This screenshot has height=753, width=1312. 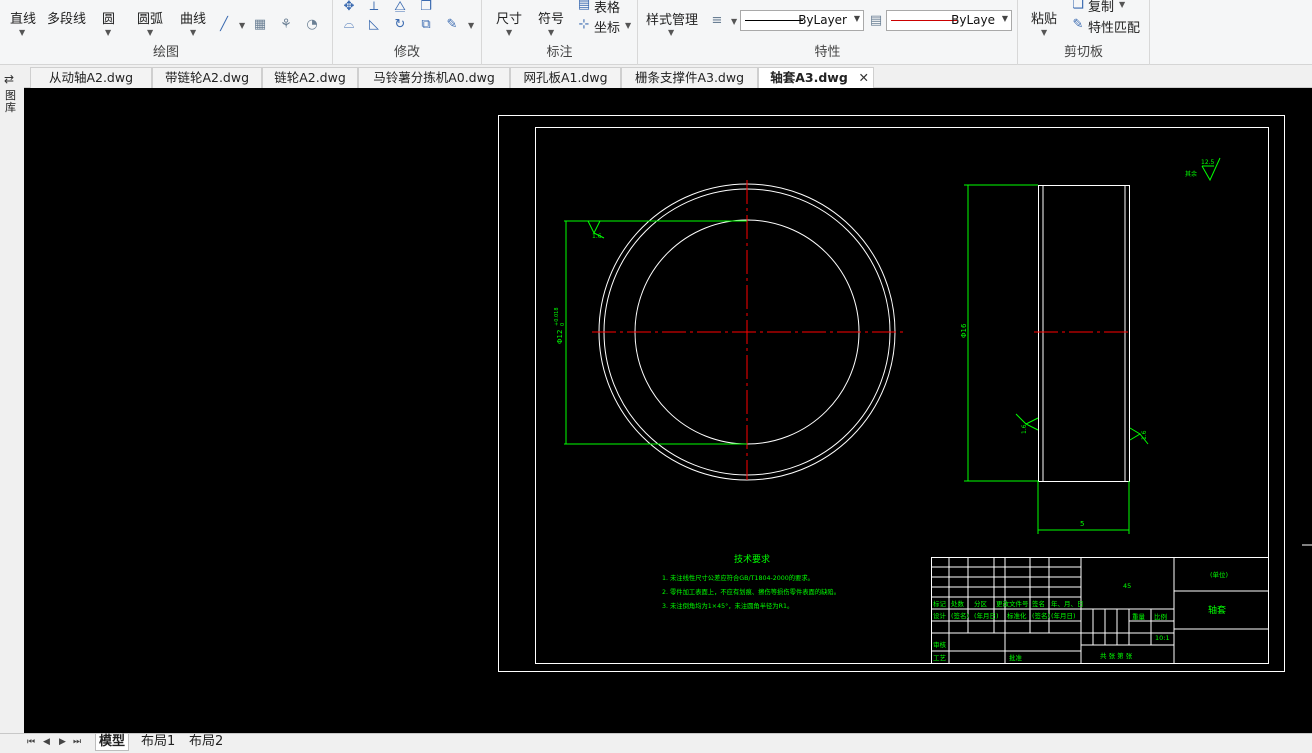 What do you see at coordinates (1114, 26) in the screenshot?
I see `match-properties-button: 特性匹配` at bounding box center [1114, 26].